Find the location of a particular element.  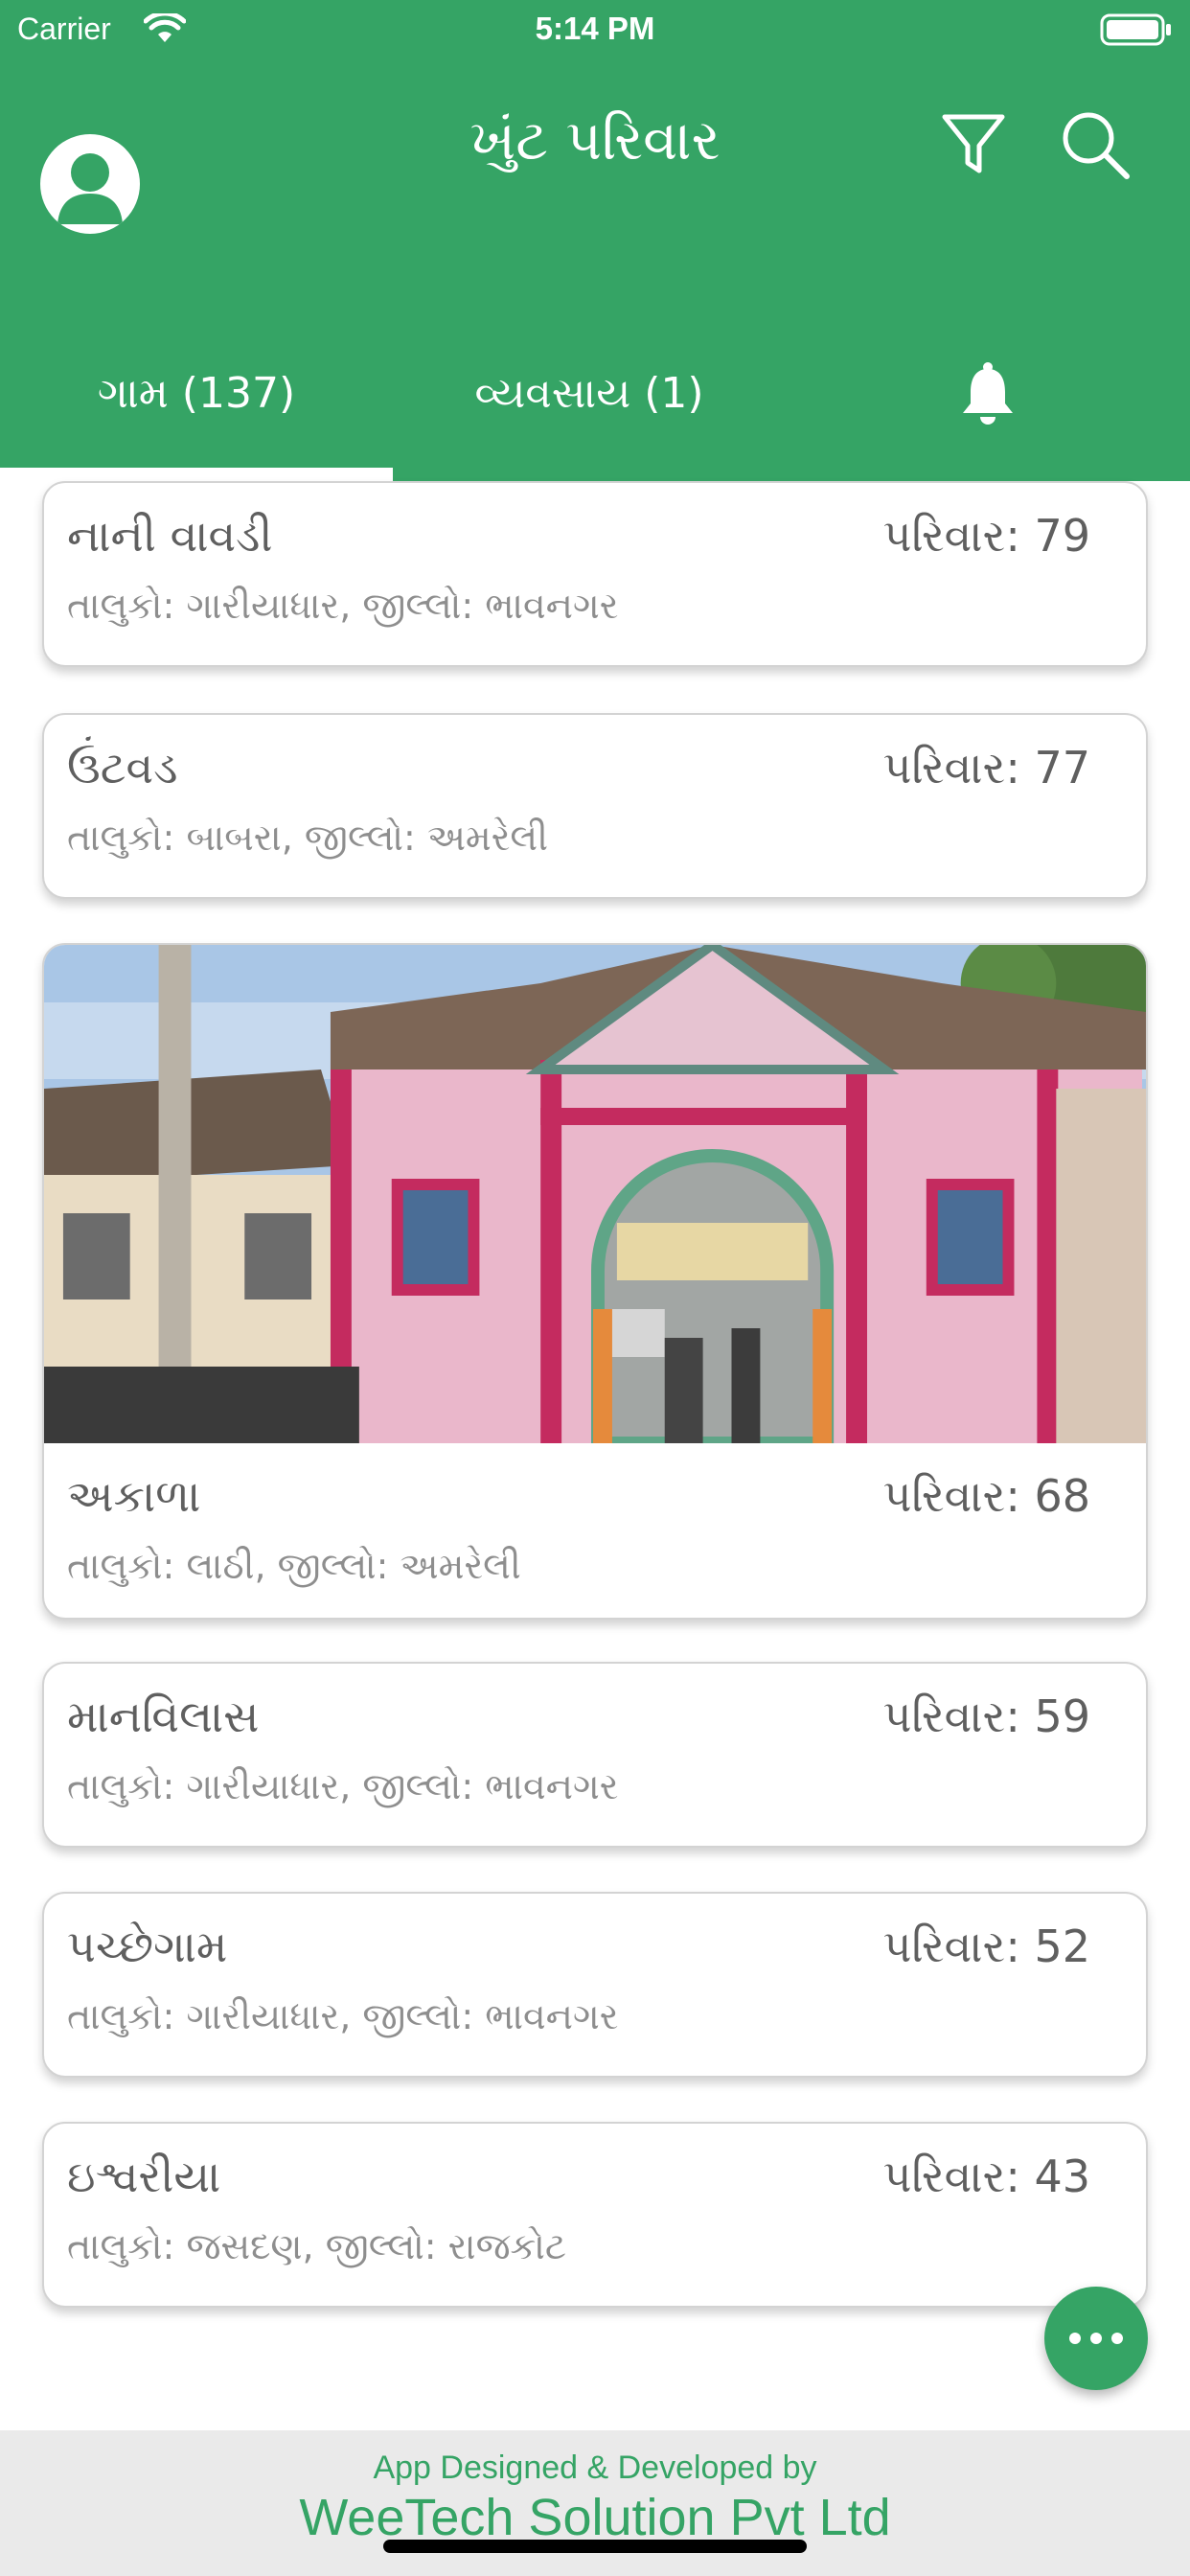

status-bar: Carrier 5:14 PM is located at coordinates (595, 29).